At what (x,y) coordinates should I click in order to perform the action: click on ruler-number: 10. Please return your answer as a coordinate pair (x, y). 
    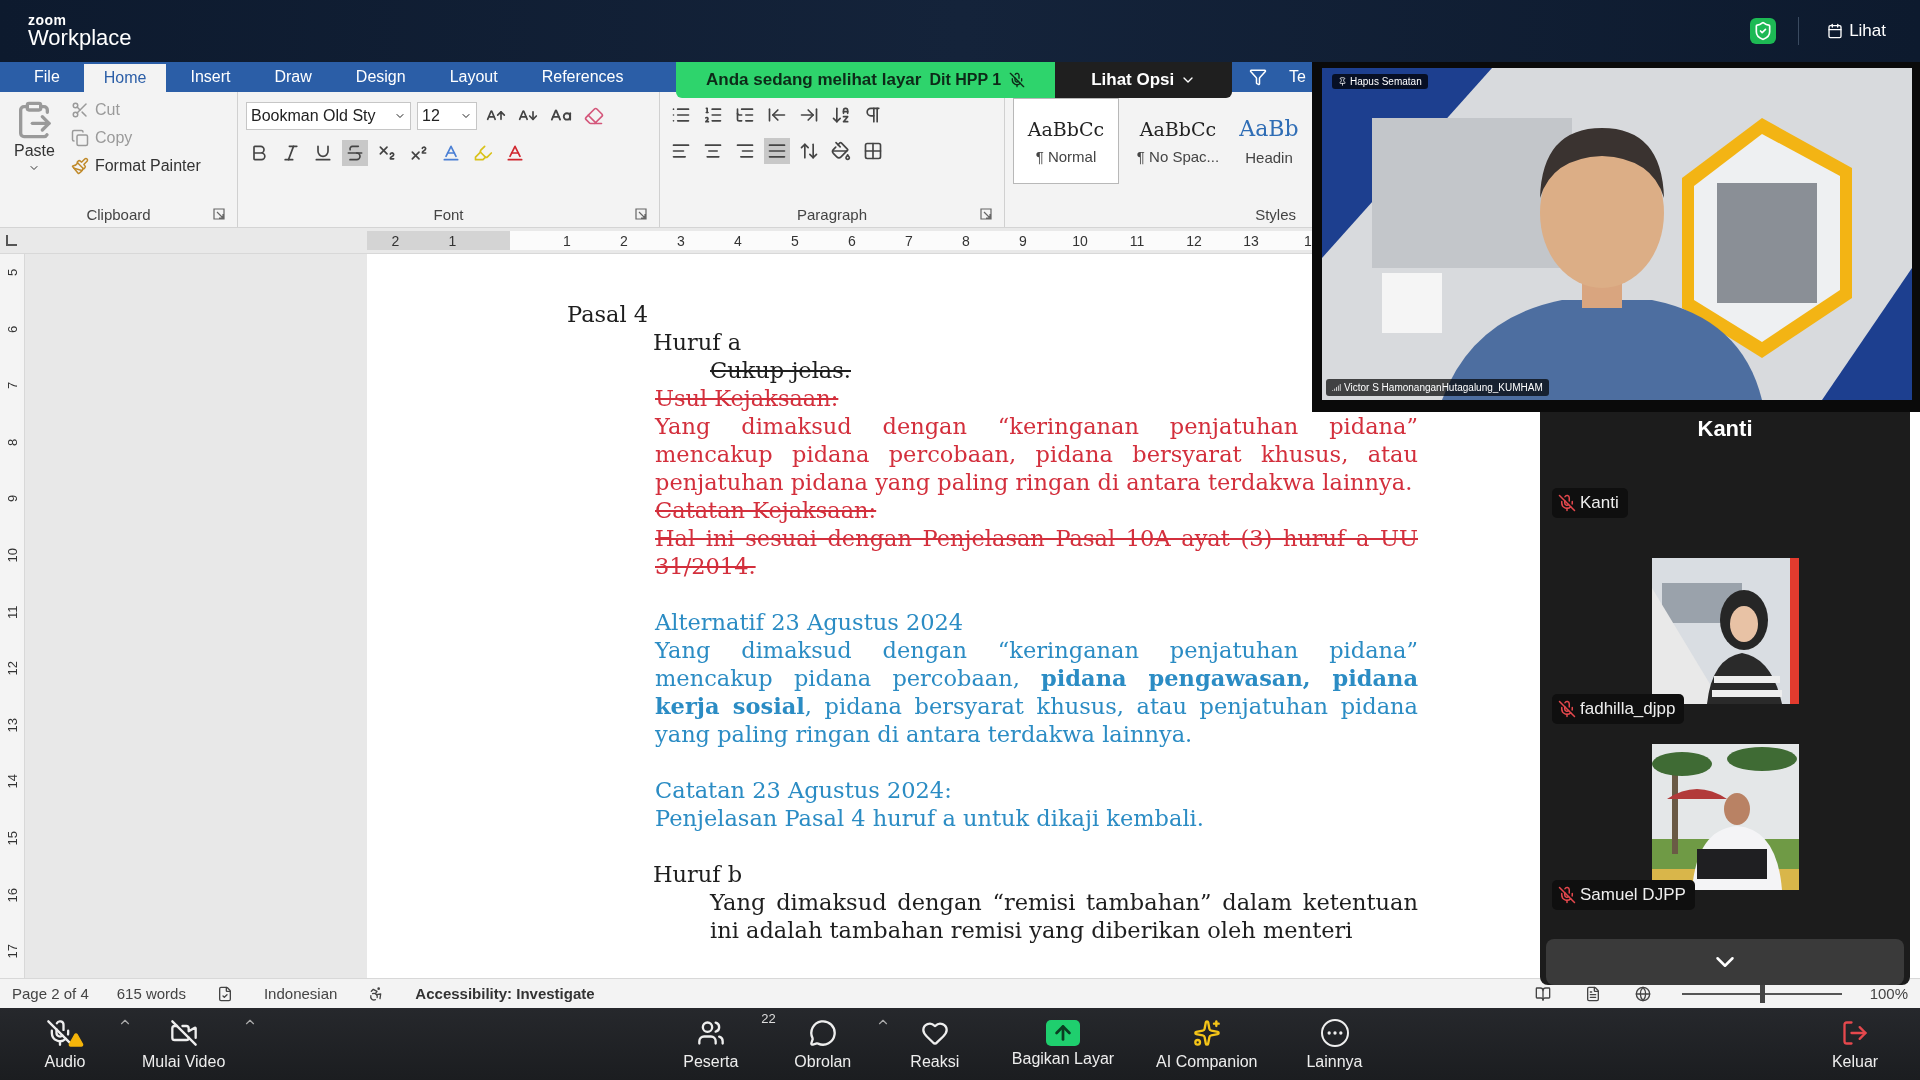
    Looking at the image, I should click on (1080, 241).